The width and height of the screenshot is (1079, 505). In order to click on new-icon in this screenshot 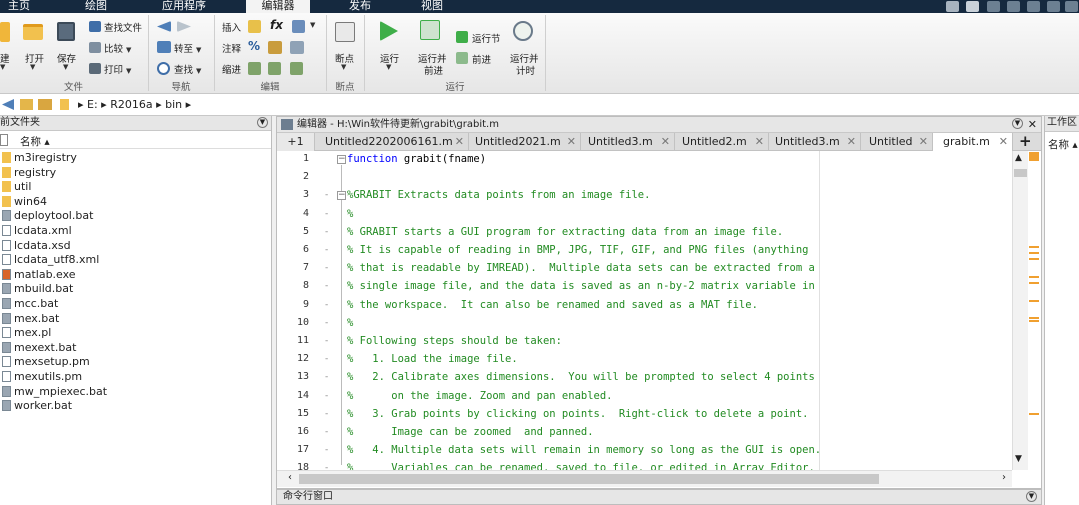, I will do `click(5, 32)`.